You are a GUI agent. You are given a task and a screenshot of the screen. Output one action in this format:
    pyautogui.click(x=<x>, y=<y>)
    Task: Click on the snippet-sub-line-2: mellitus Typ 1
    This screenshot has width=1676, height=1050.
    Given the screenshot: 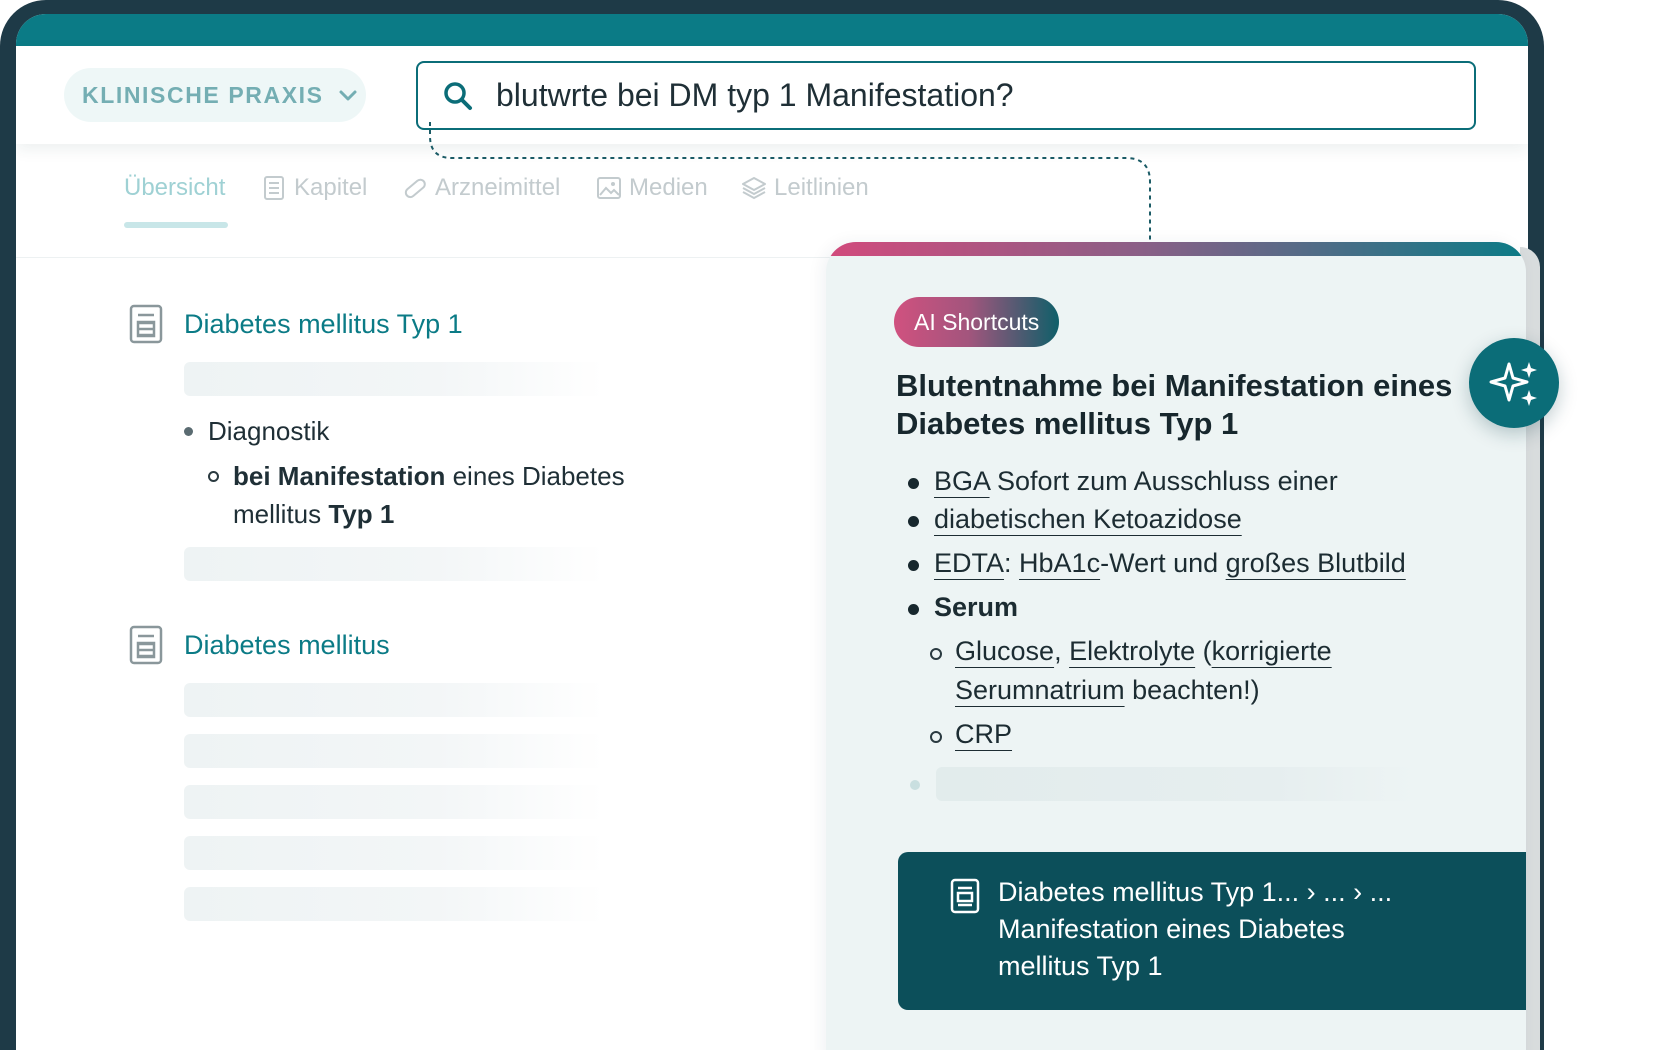 What is the action you would take?
    pyautogui.click(x=313, y=514)
    